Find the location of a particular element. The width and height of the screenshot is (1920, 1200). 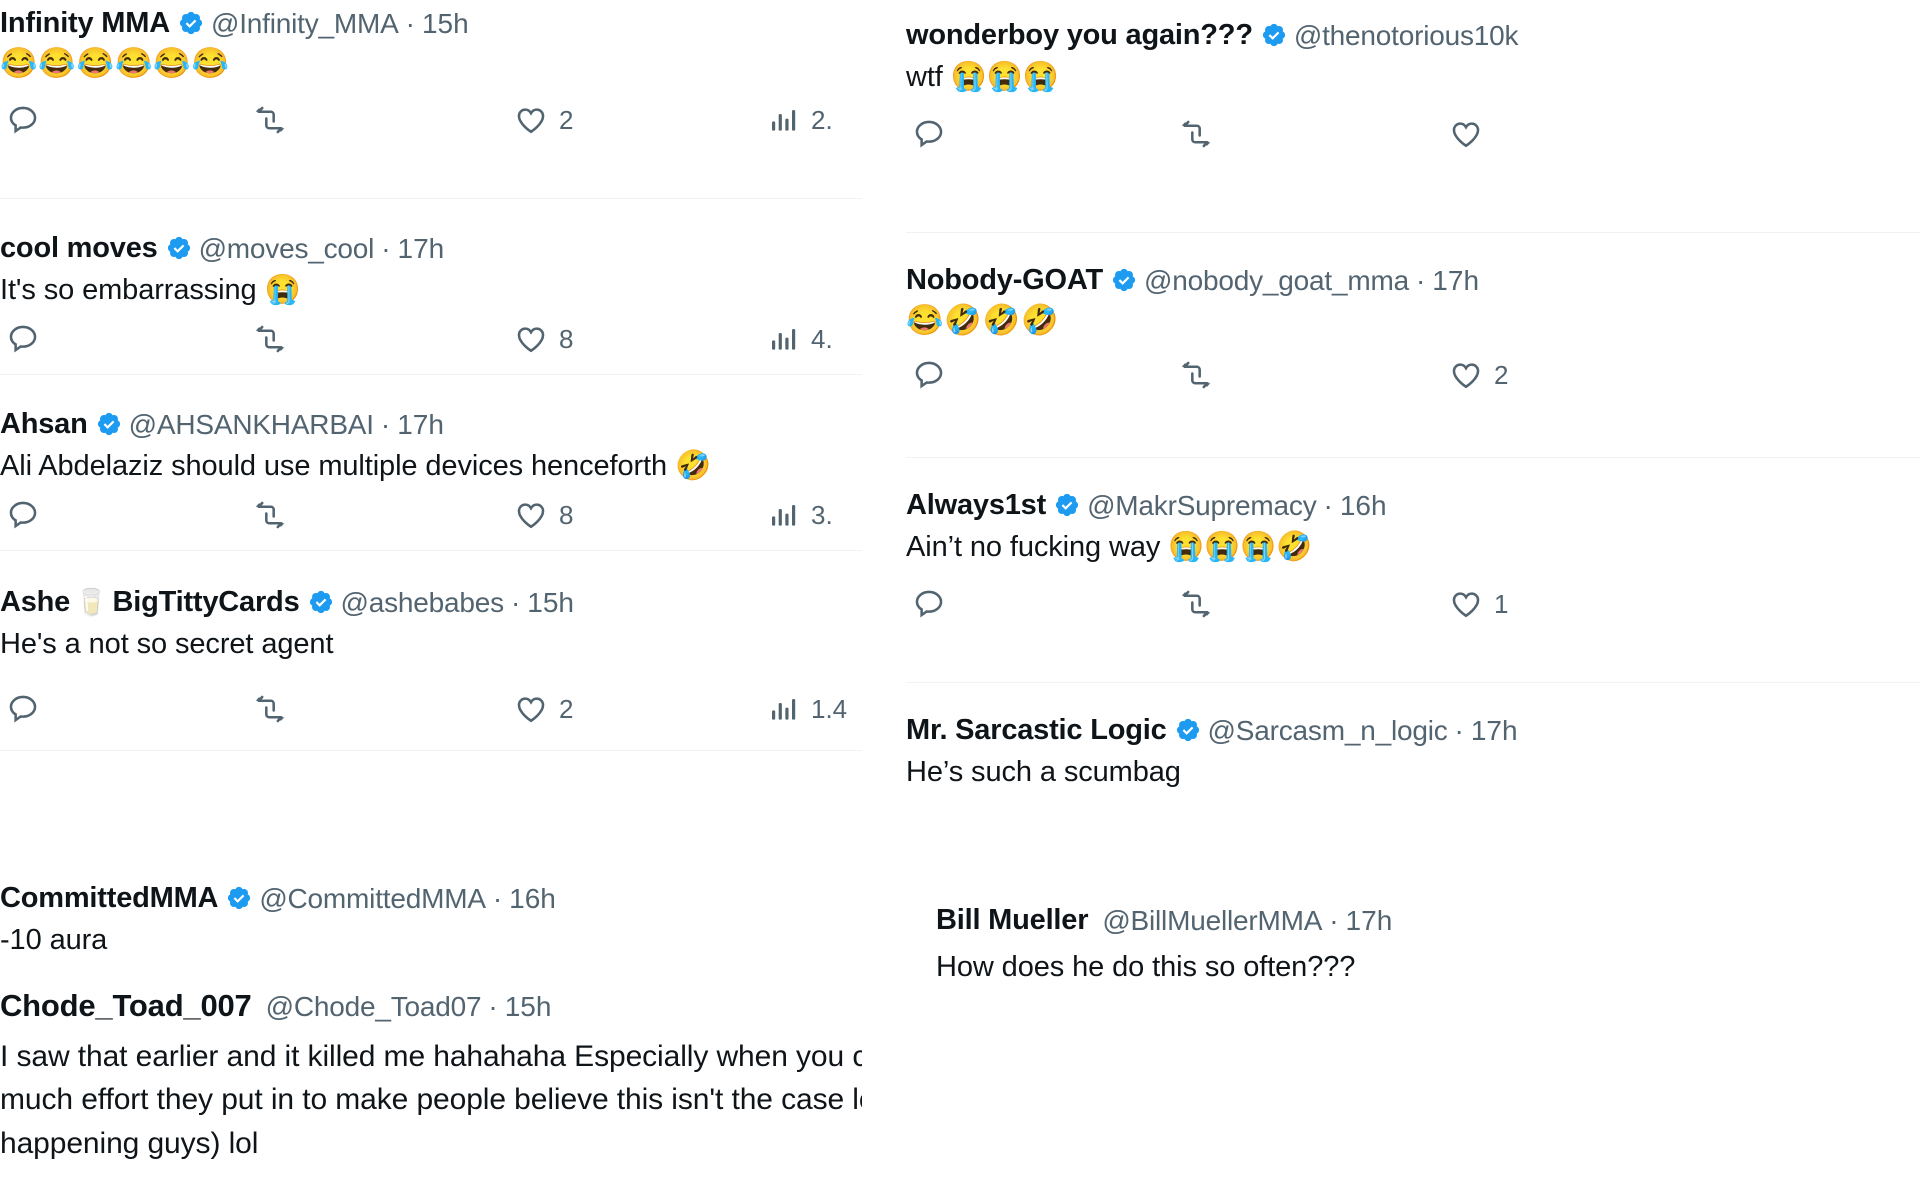

like-count: 8 is located at coordinates (566, 514).